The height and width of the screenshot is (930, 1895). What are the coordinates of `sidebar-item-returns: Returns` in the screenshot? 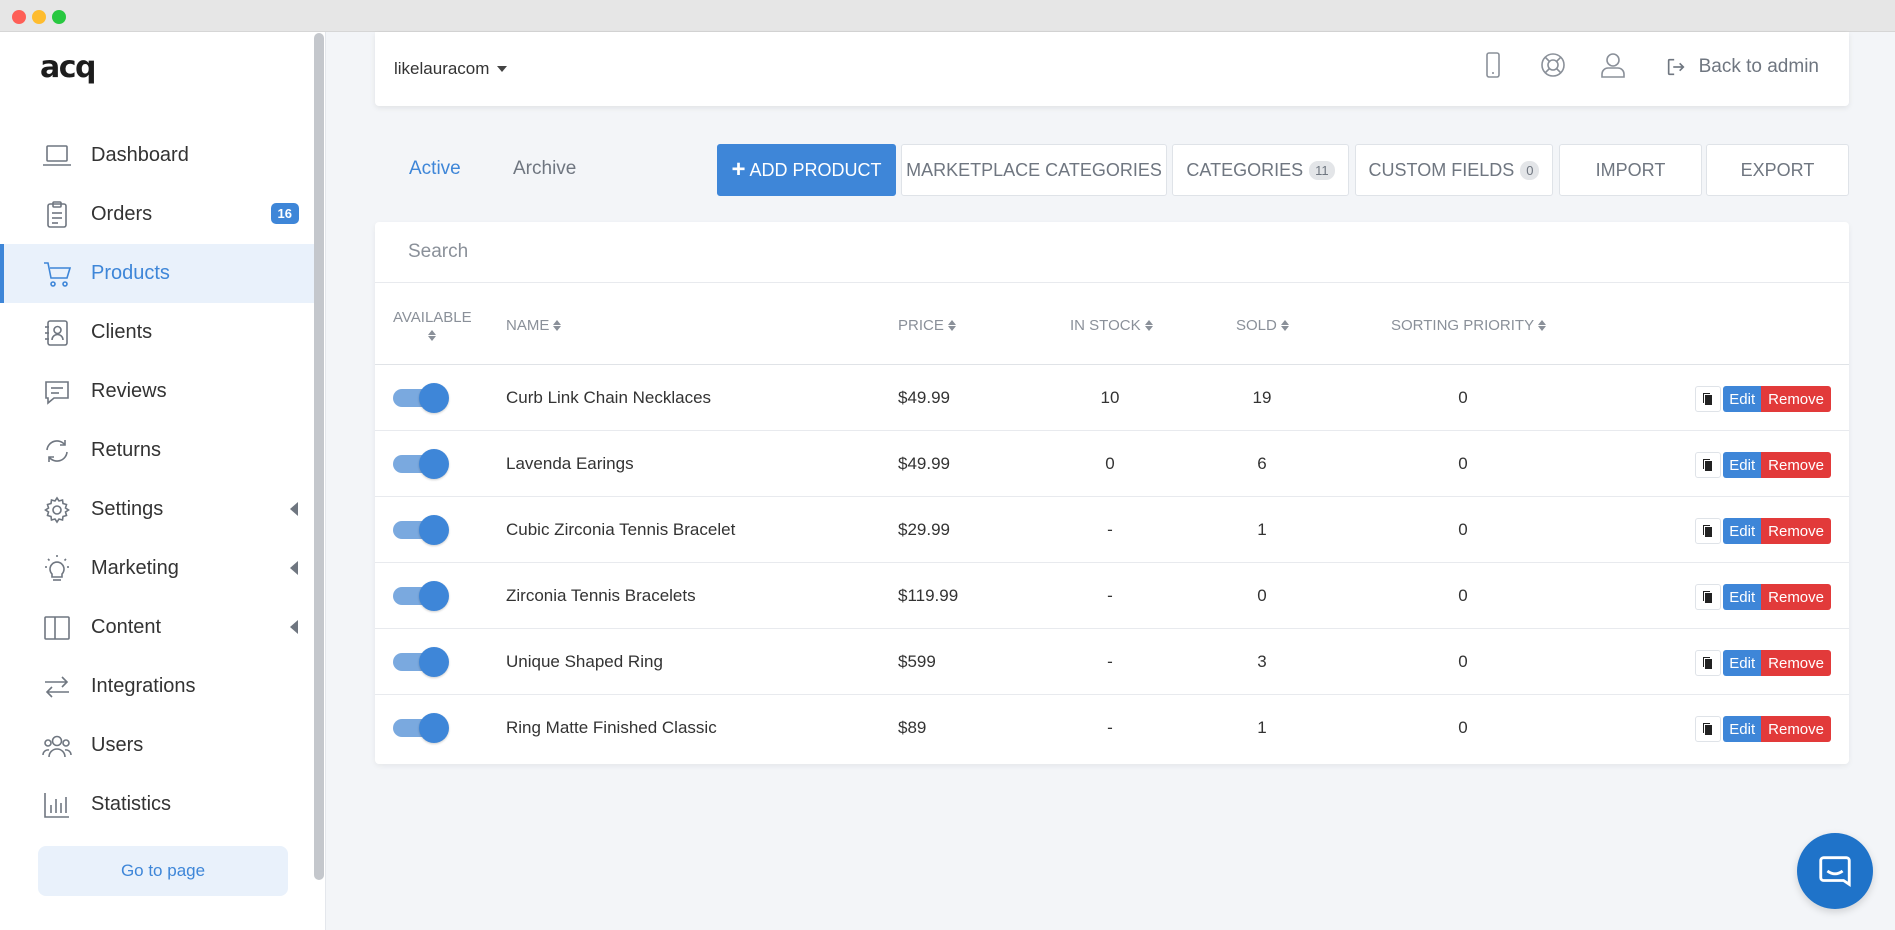 It's located at (161, 450).